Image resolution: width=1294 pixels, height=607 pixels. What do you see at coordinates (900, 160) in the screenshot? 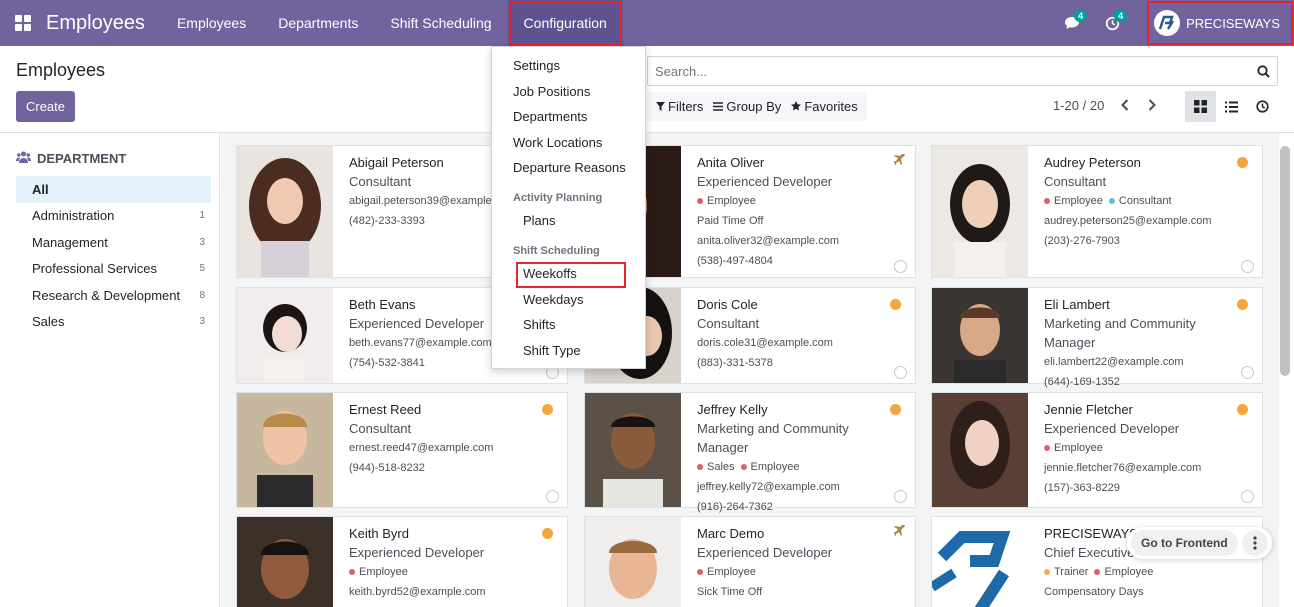
I see `airplane-icon` at bounding box center [900, 160].